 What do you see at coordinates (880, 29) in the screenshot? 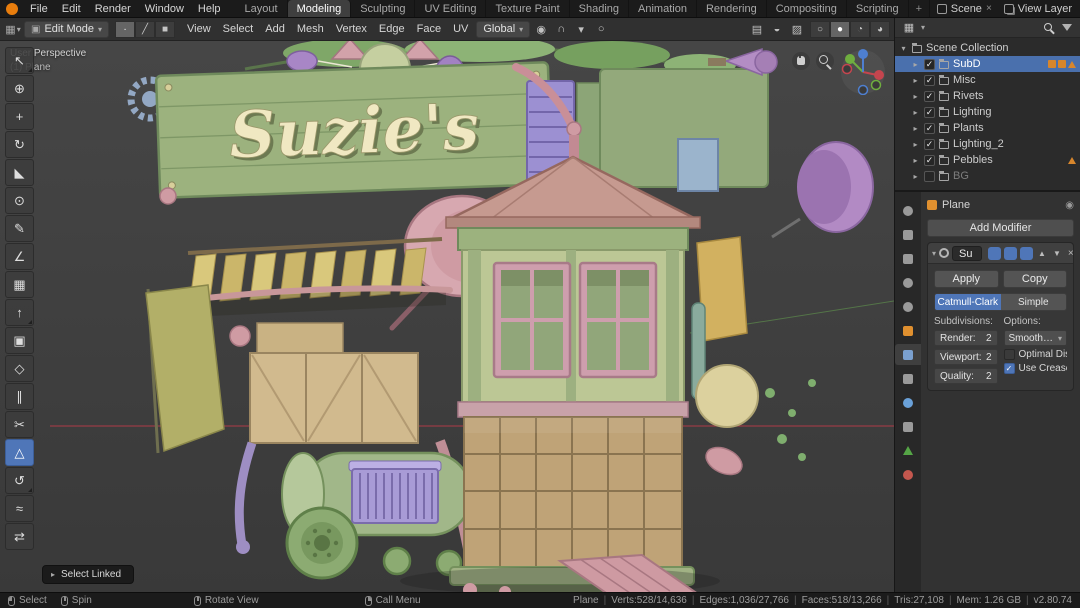
I see `rendered-shading-button: ◕` at bounding box center [880, 29].